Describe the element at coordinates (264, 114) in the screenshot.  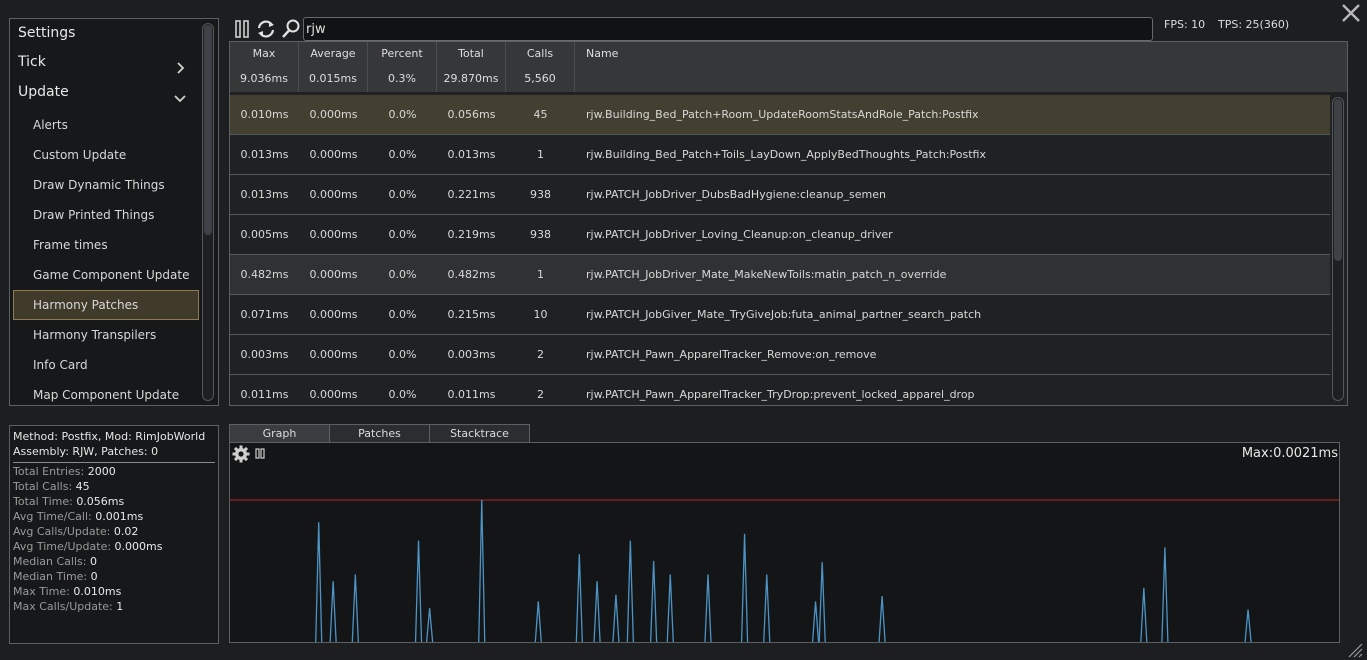
I see `table-cell: 0.010ms` at that location.